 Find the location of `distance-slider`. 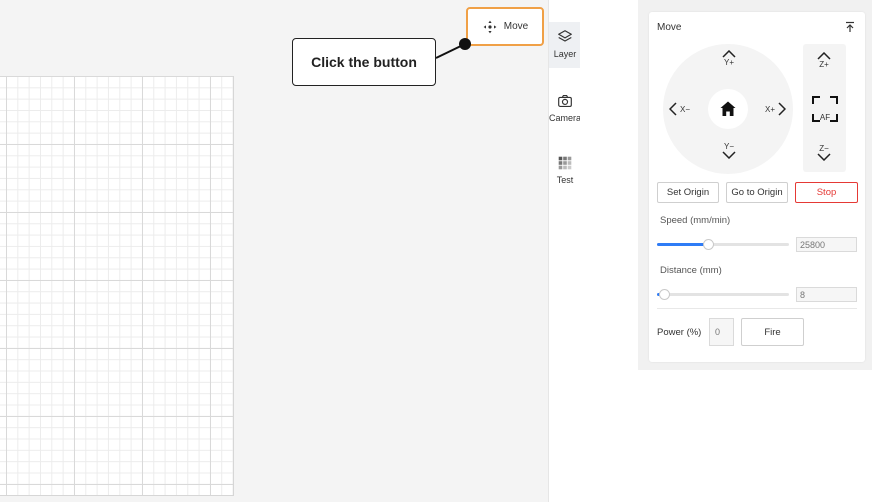

distance-slider is located at coordinates (723, 294).